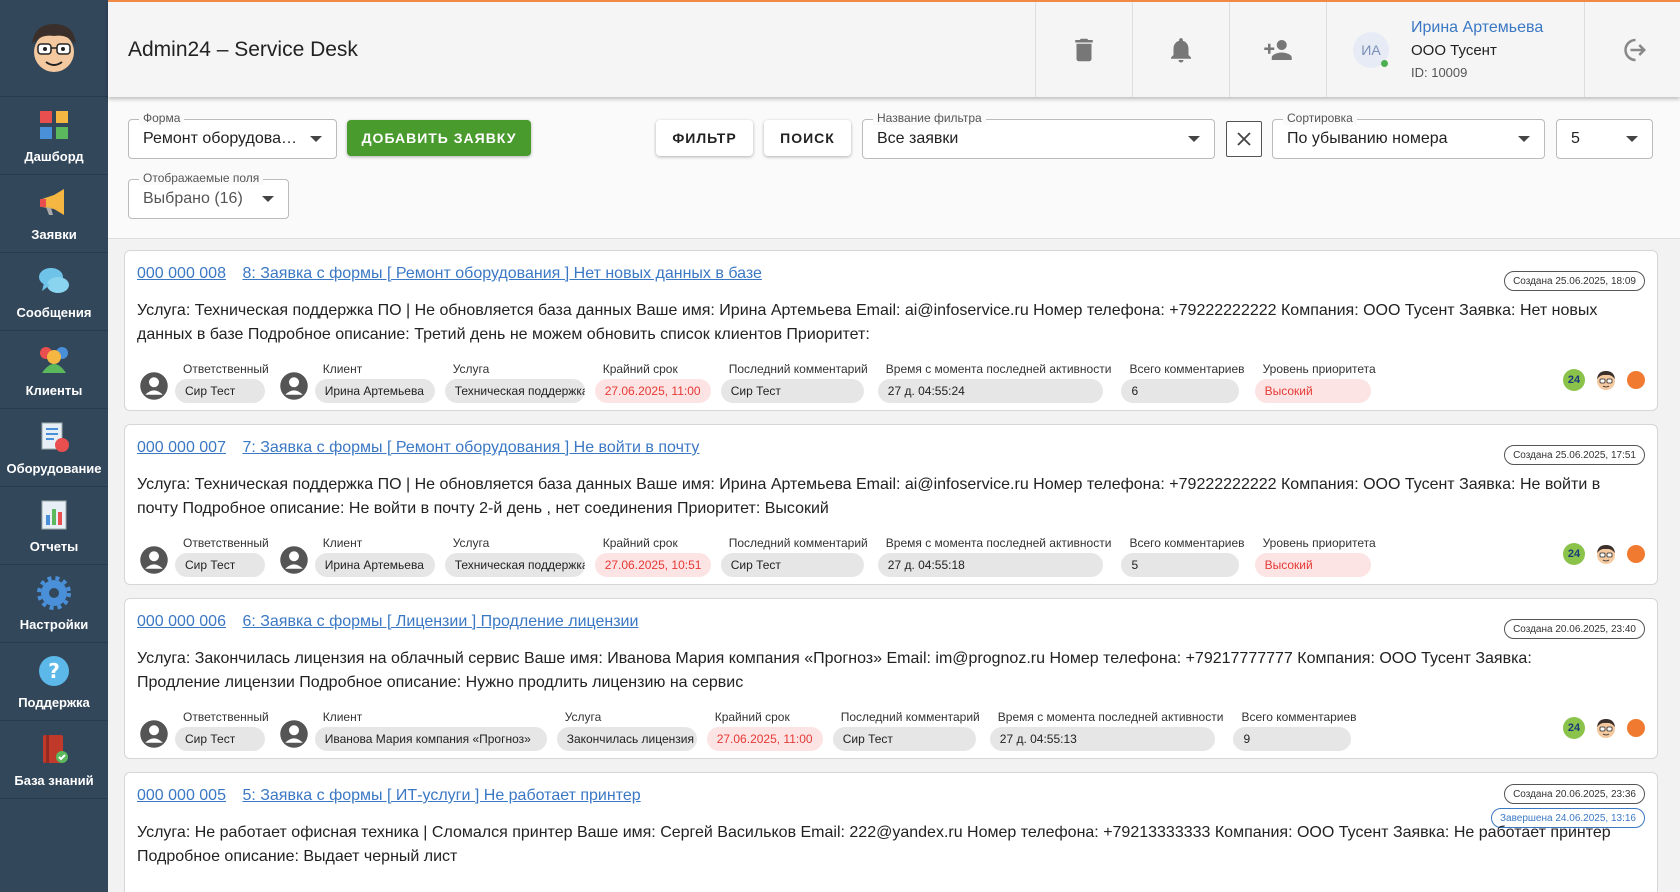  What do you see at coordinates (1574, 794) in the screenshot?
I see `created-badge: Создана 20.06.2025, 23:36` at bounding box center [1574, 794].